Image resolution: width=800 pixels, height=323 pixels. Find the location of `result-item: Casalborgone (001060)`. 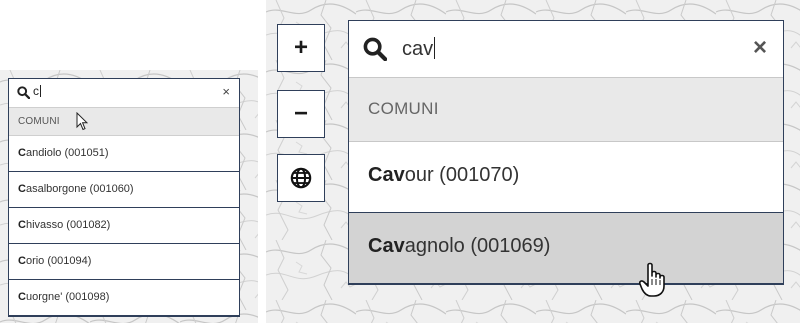

result-item: Casalborgone (001060) is located at coordinates (124, 190).